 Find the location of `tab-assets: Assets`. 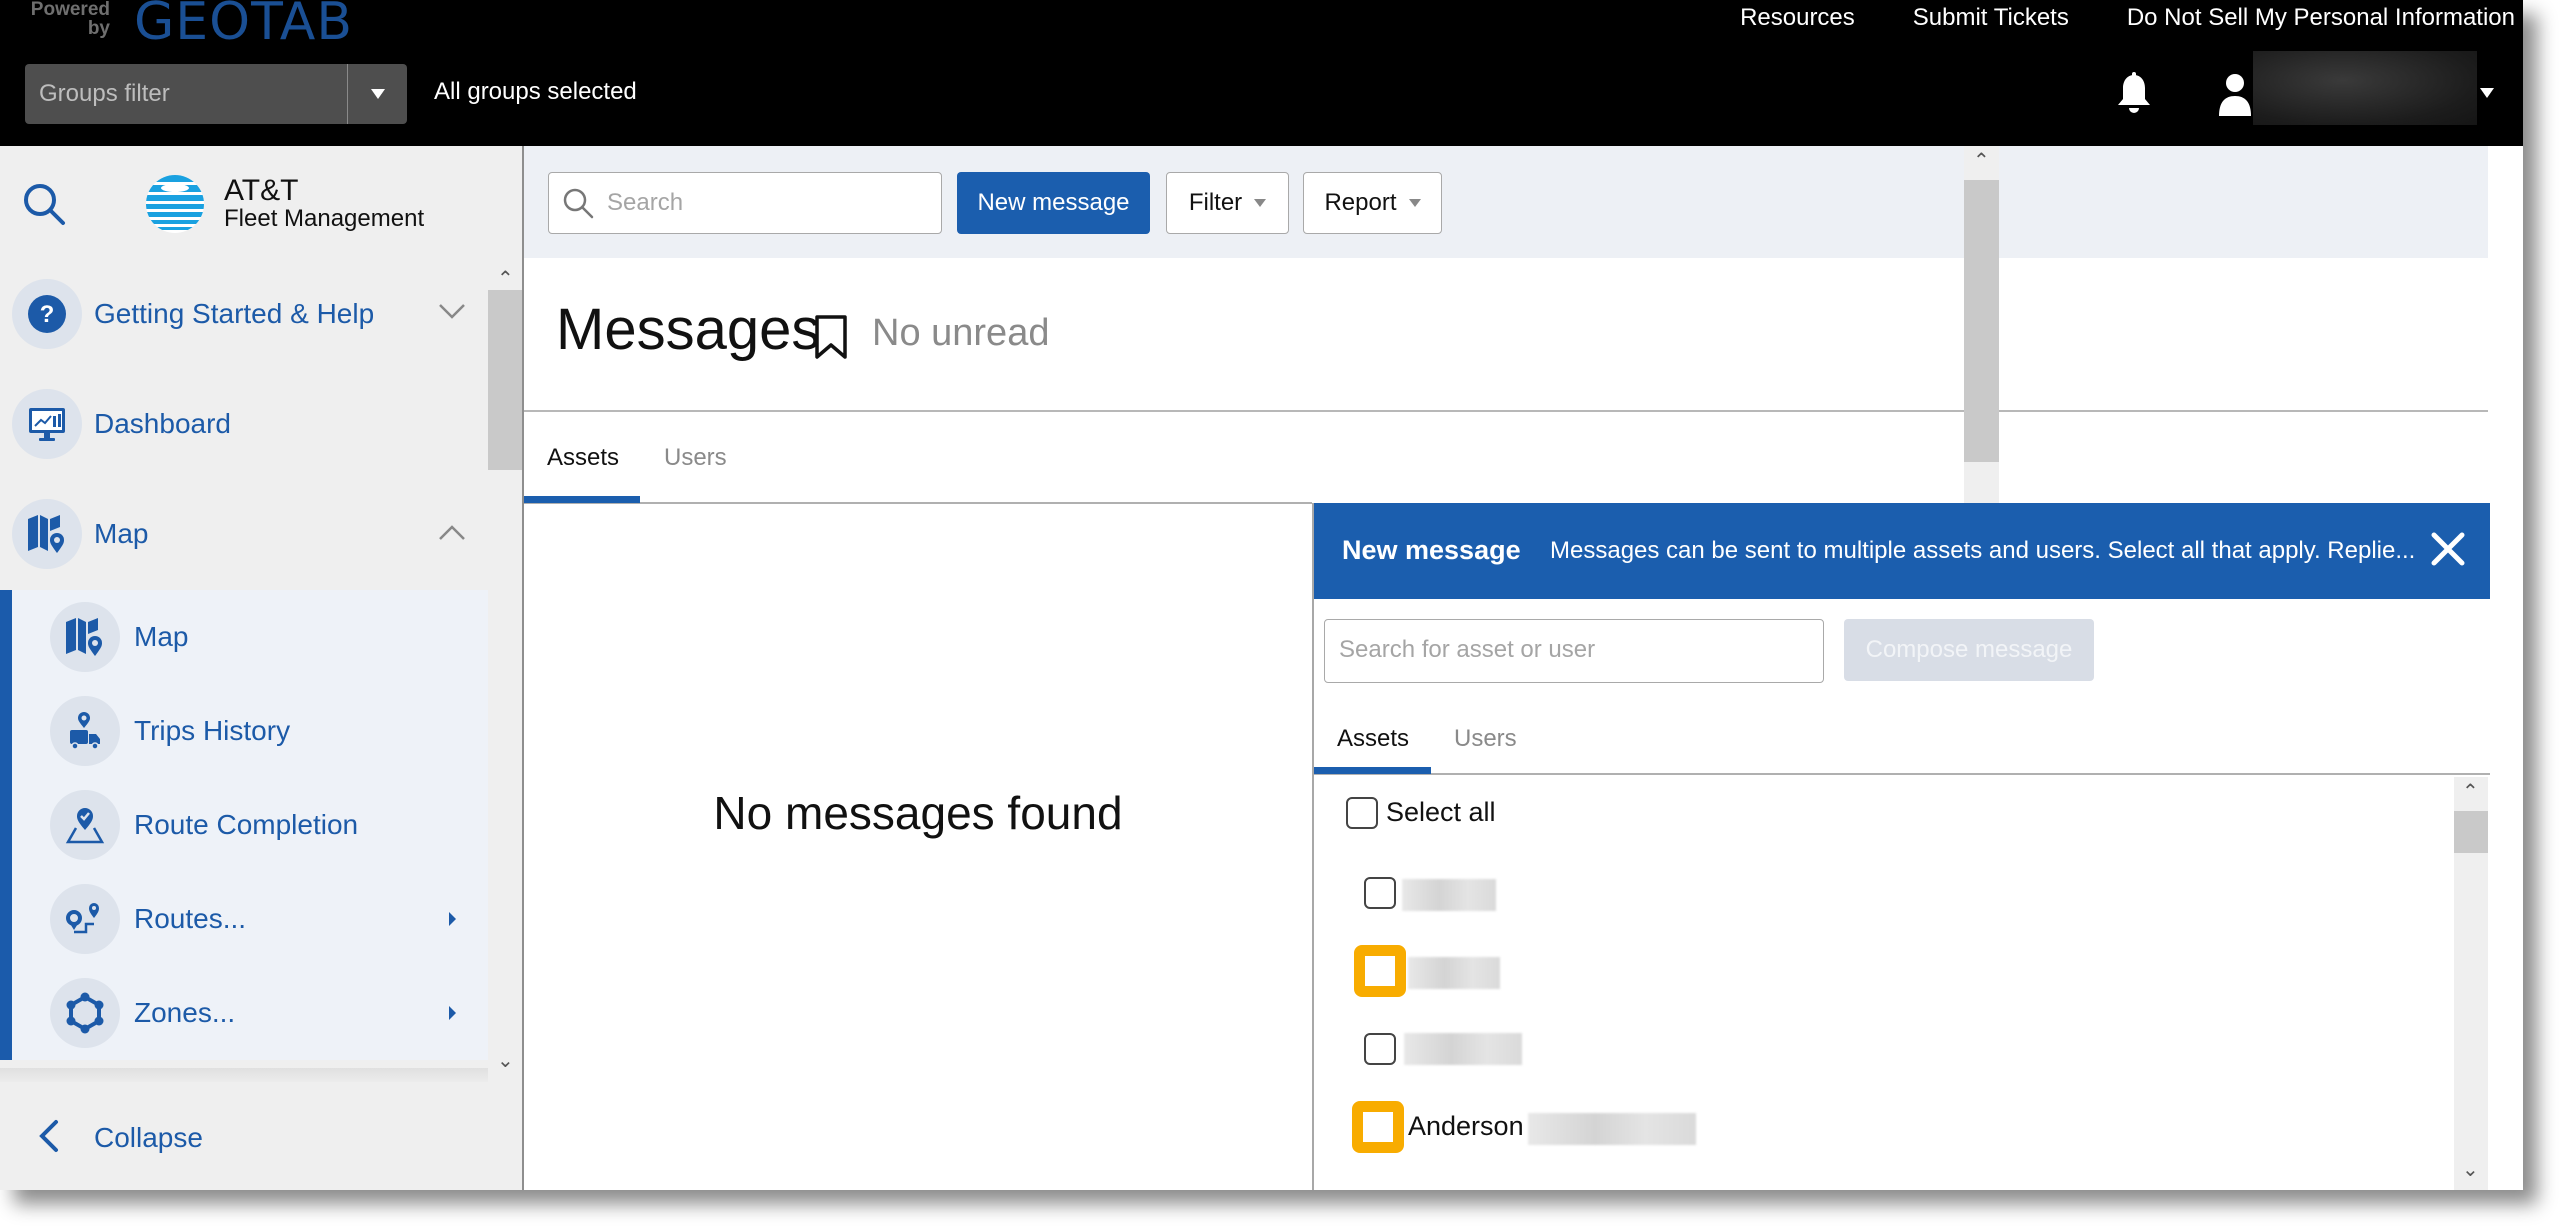

tab-assets: Assets is located at coordinates (583, 458).